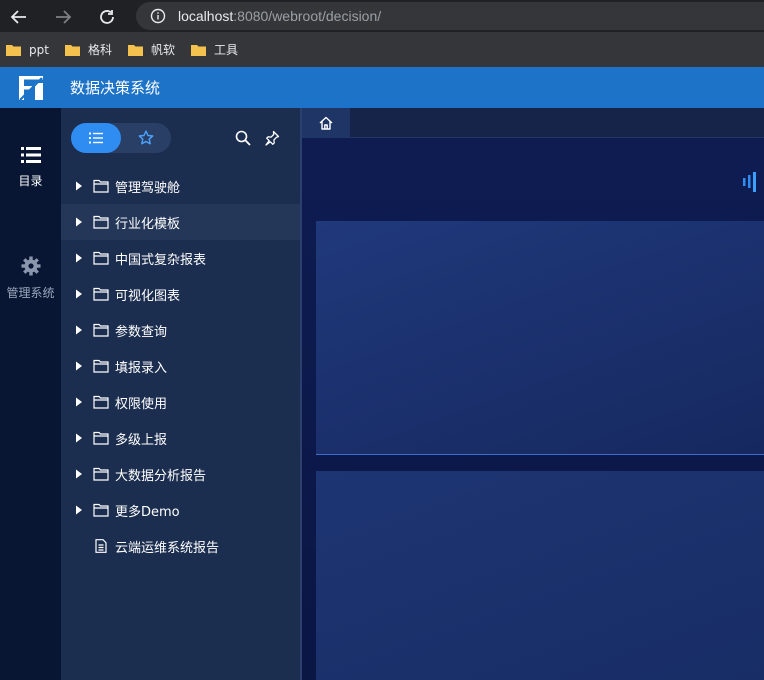 The width and height of the screenshot is (764, 680). I want to click on back-button, so click(19, 17).